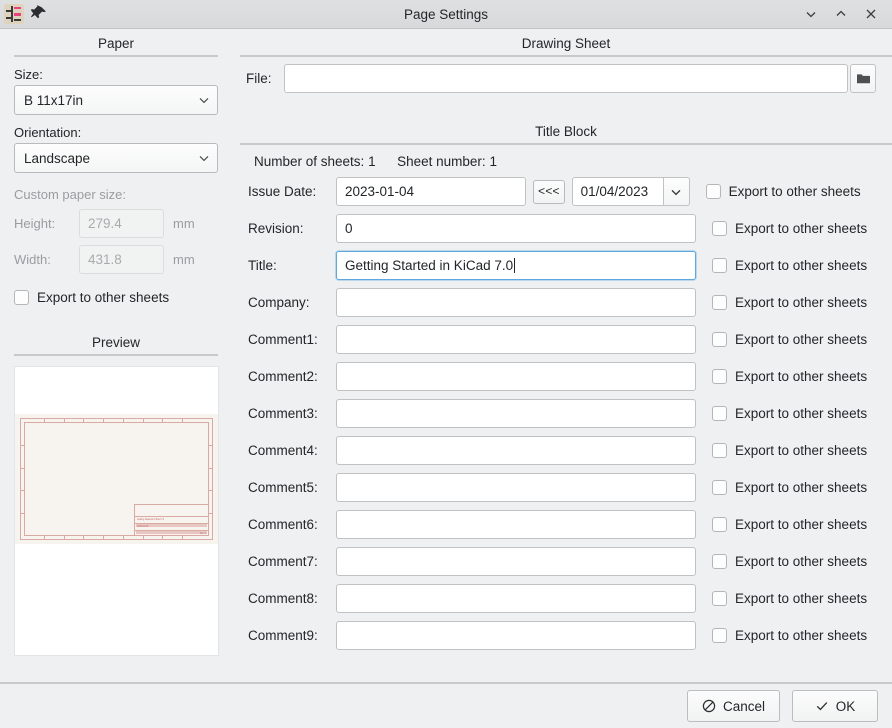  What do you see at coordinates (811, 14) in the screenshot?
I see `minimize-button` at bounding box center [811, 14].